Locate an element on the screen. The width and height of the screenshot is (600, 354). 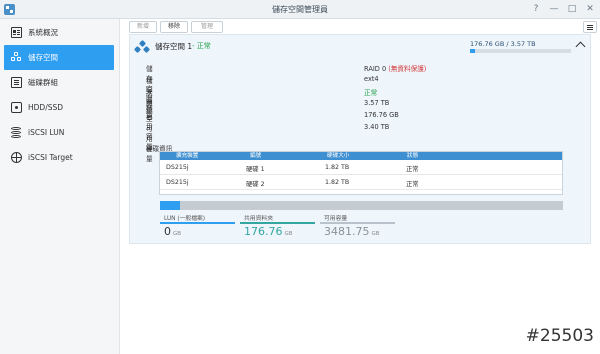
chevron-up-icon is located at coordinates (580, 46).